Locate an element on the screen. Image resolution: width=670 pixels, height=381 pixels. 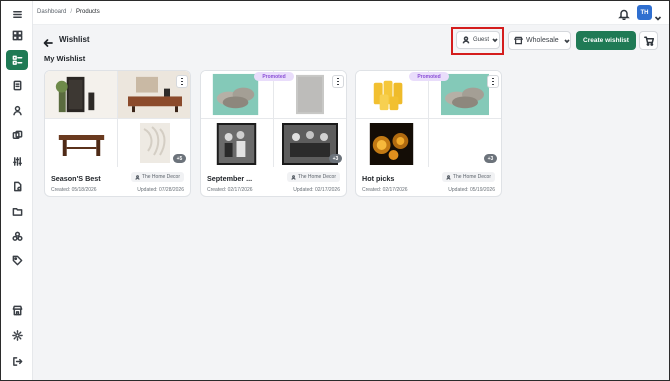
sliders-icon is located at coordinates (17, 161).